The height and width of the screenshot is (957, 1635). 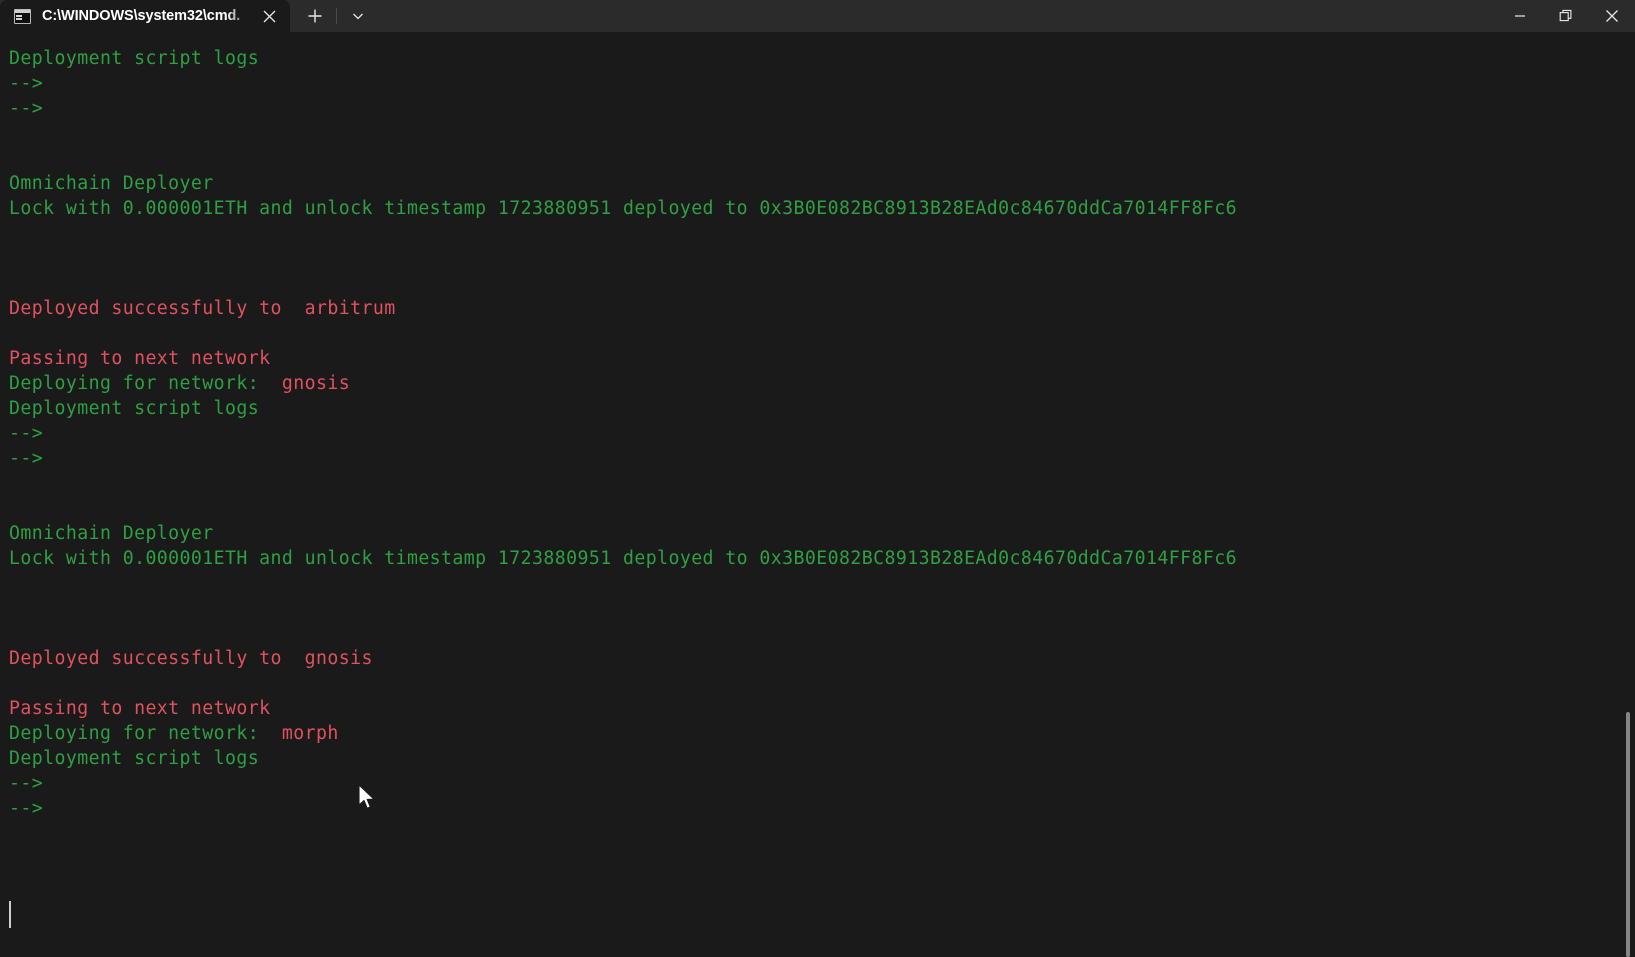 I want to click on toolbar-divider, so click(x=336, y=16).